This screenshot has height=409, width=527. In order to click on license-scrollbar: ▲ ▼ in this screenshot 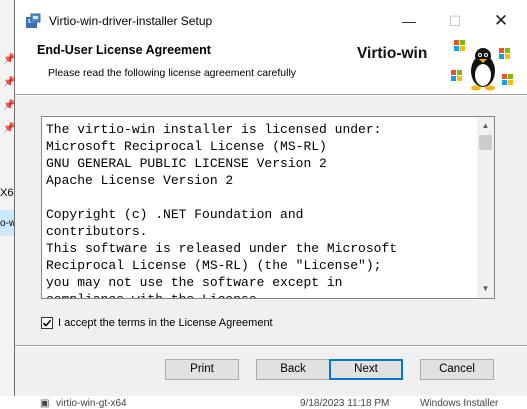, I will do `click(485, 207)`.